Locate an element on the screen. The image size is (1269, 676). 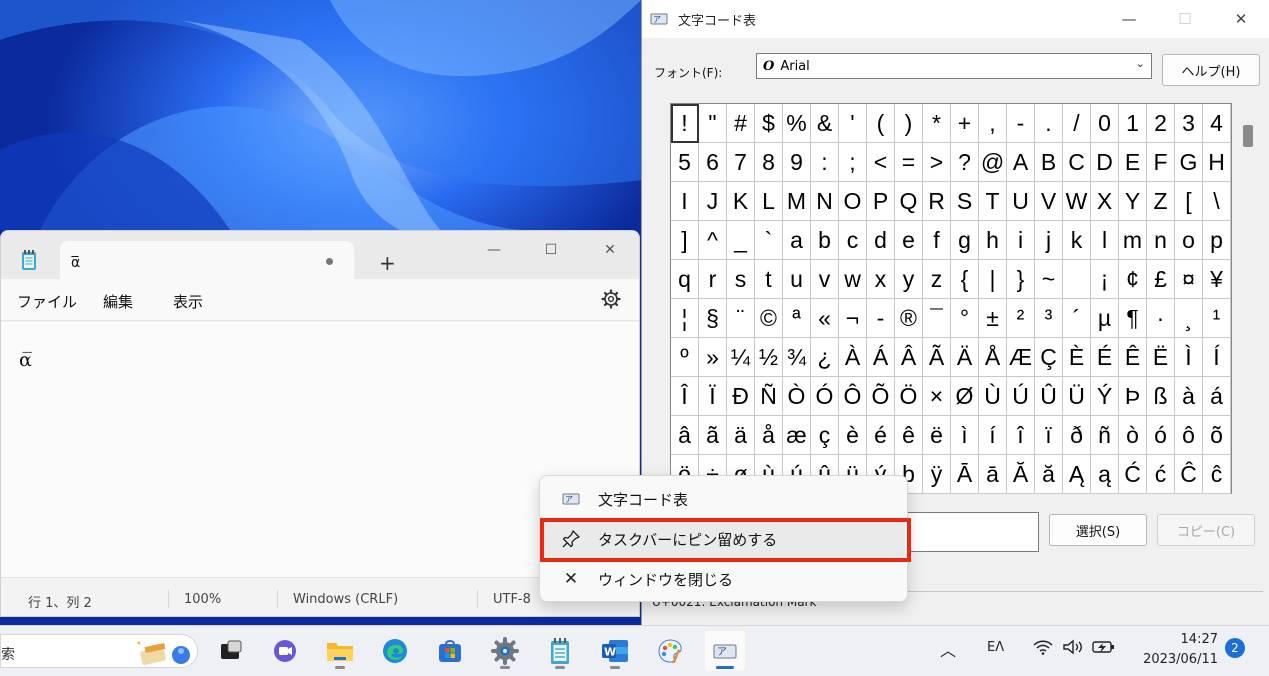
settings-icon is located at coordinates (505, 651).